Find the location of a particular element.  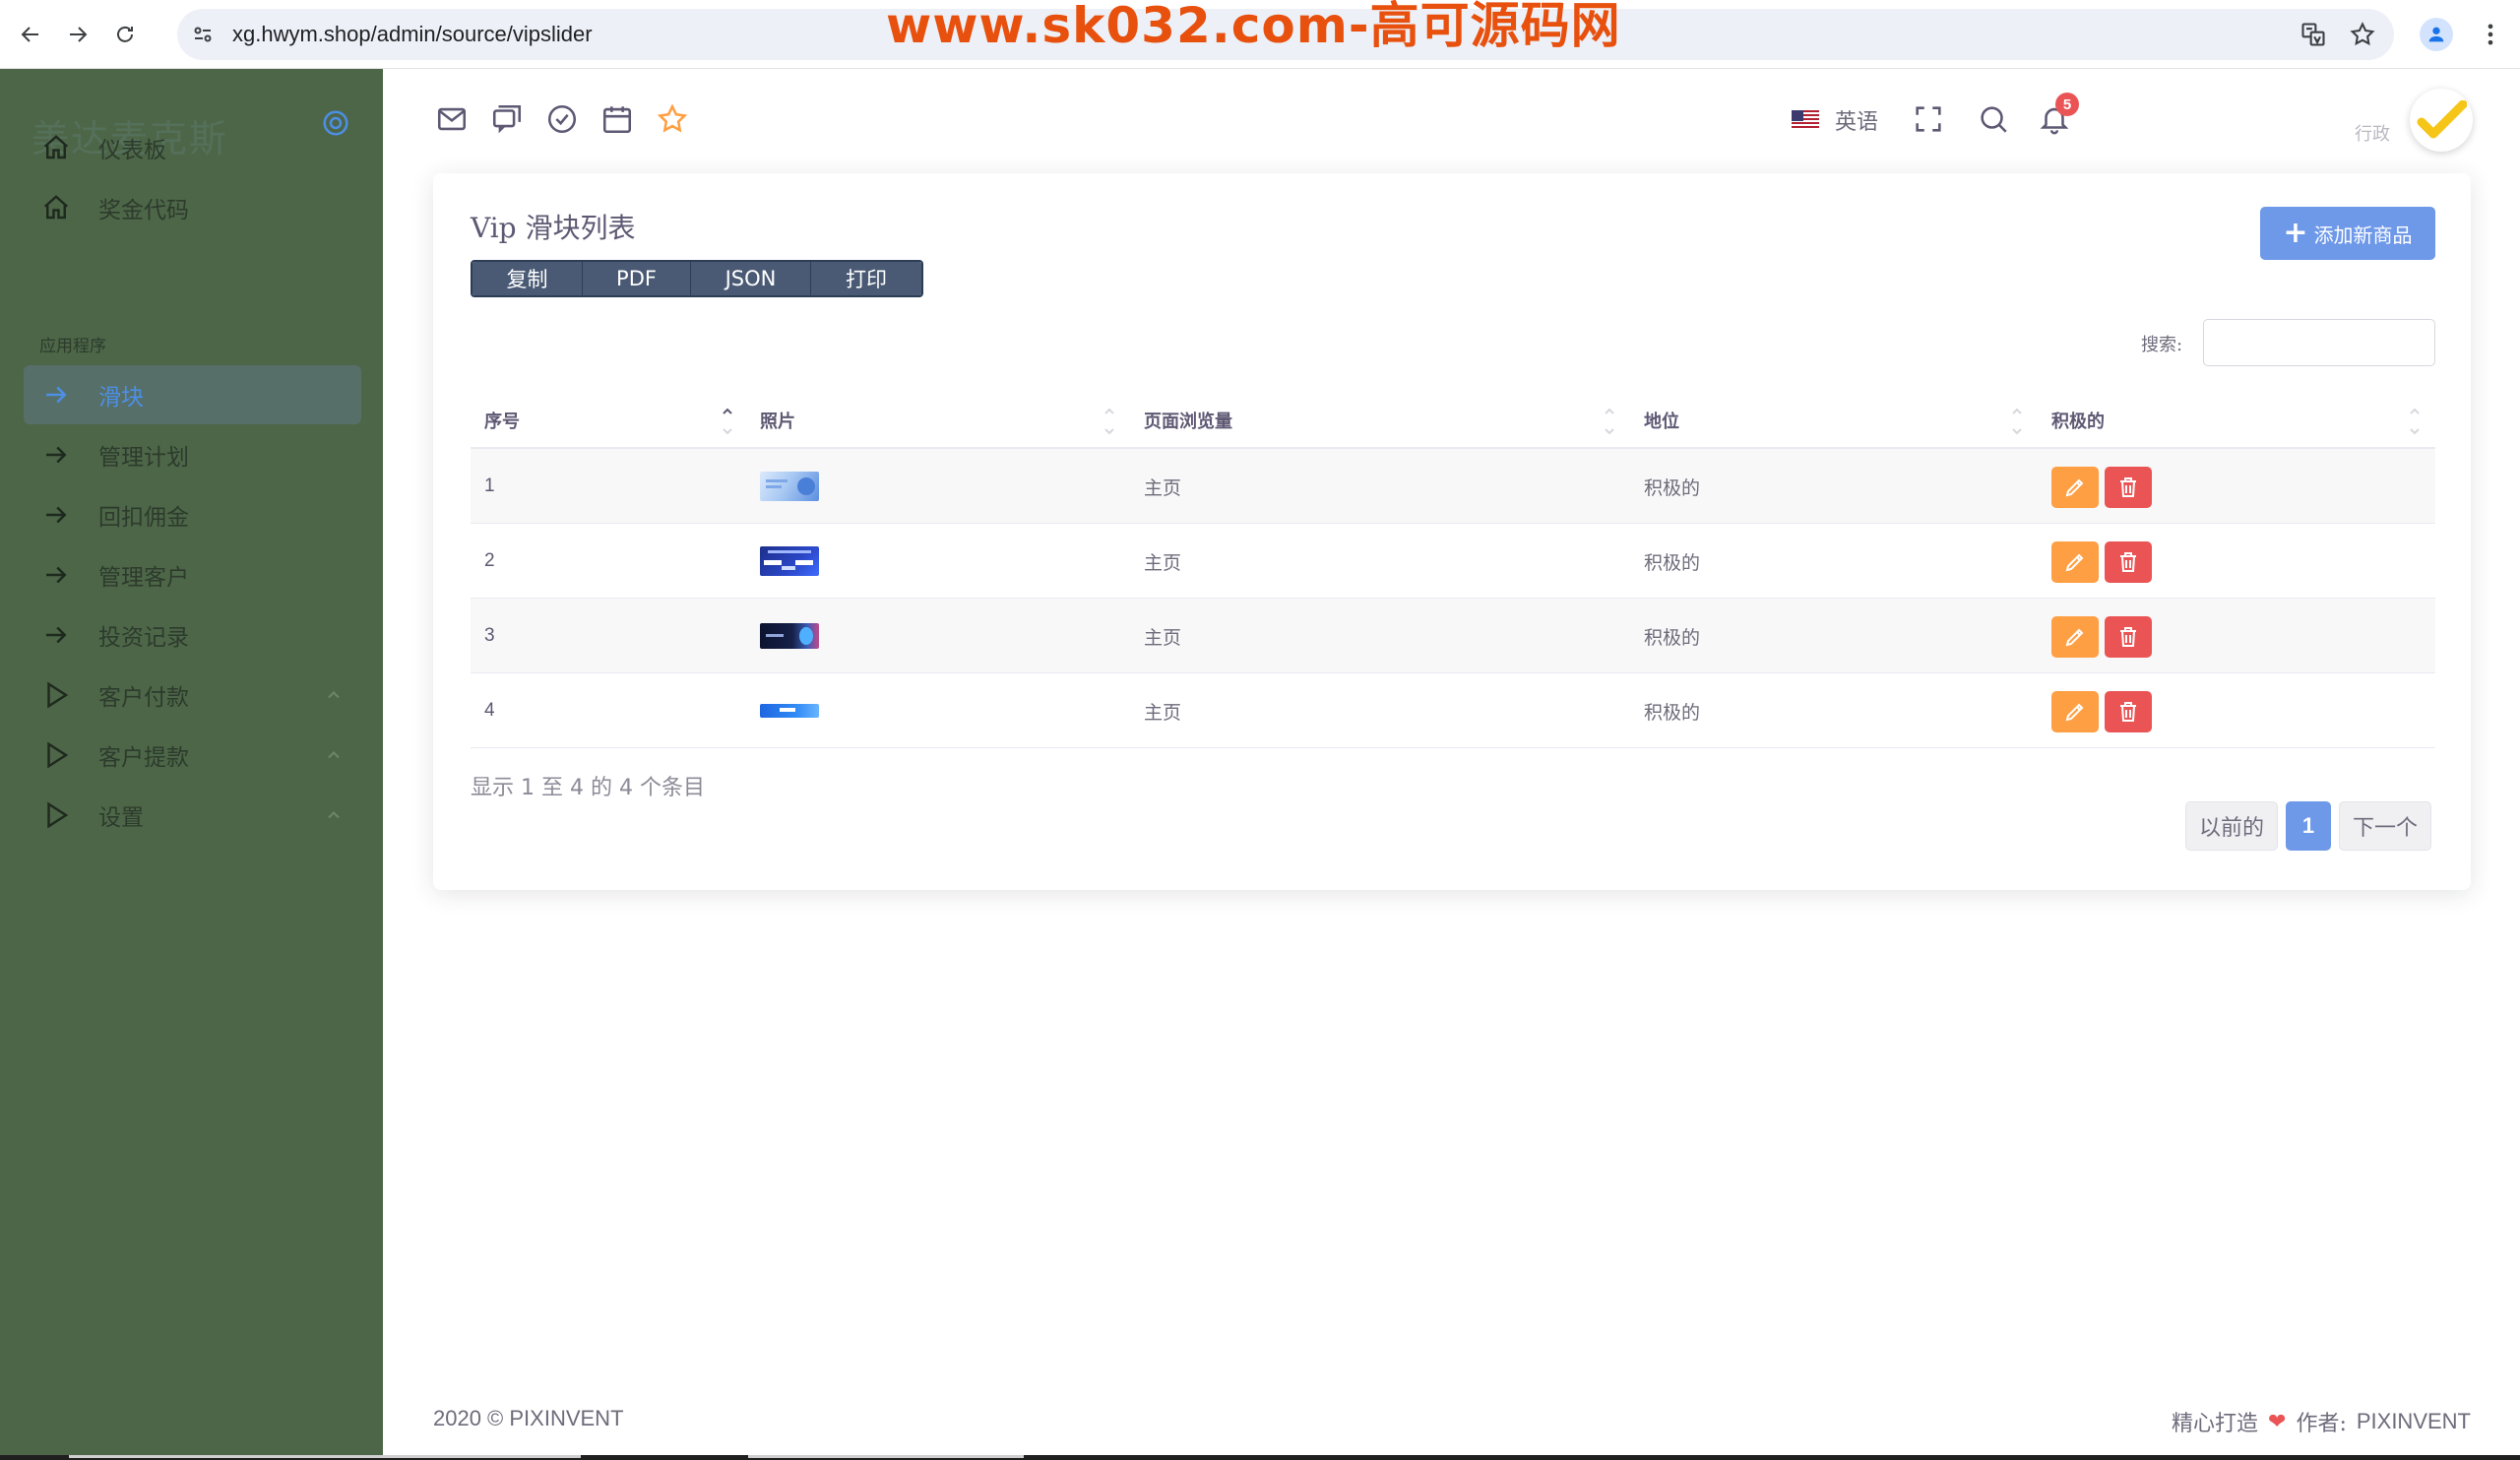

sidebar-item-slider: 滑块 is located at coordinates (192, 394).